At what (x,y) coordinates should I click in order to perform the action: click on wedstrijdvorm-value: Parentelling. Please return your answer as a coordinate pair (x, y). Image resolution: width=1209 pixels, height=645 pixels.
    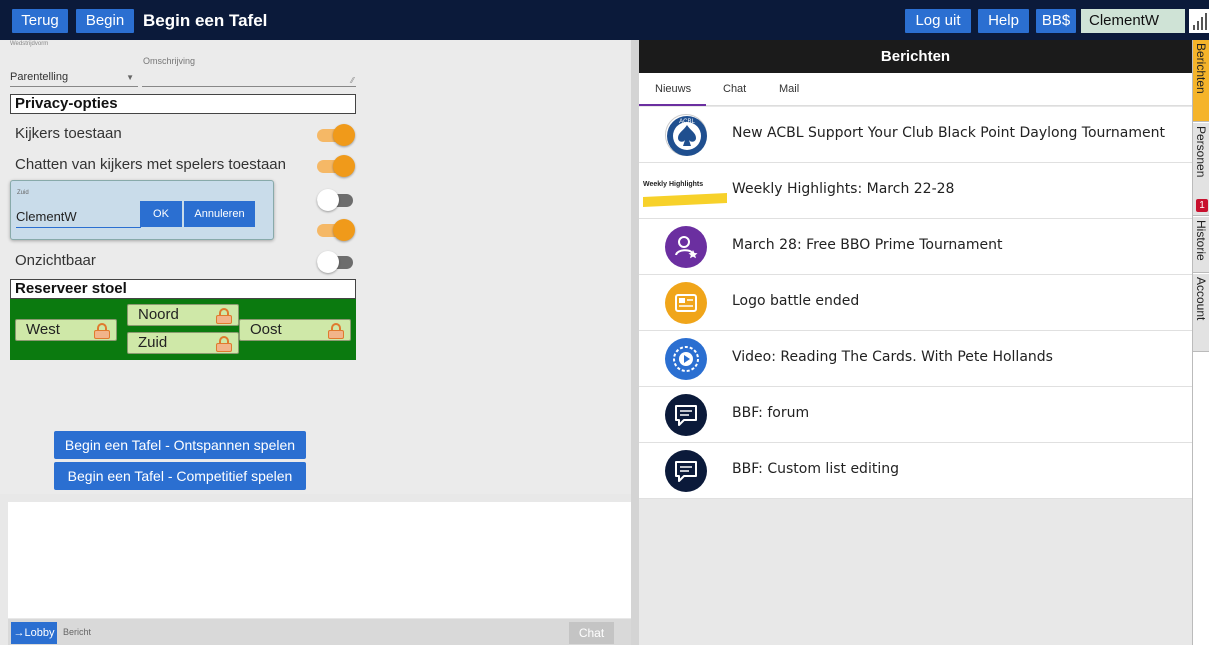
    Looking at the image, I should click on (39, 77).